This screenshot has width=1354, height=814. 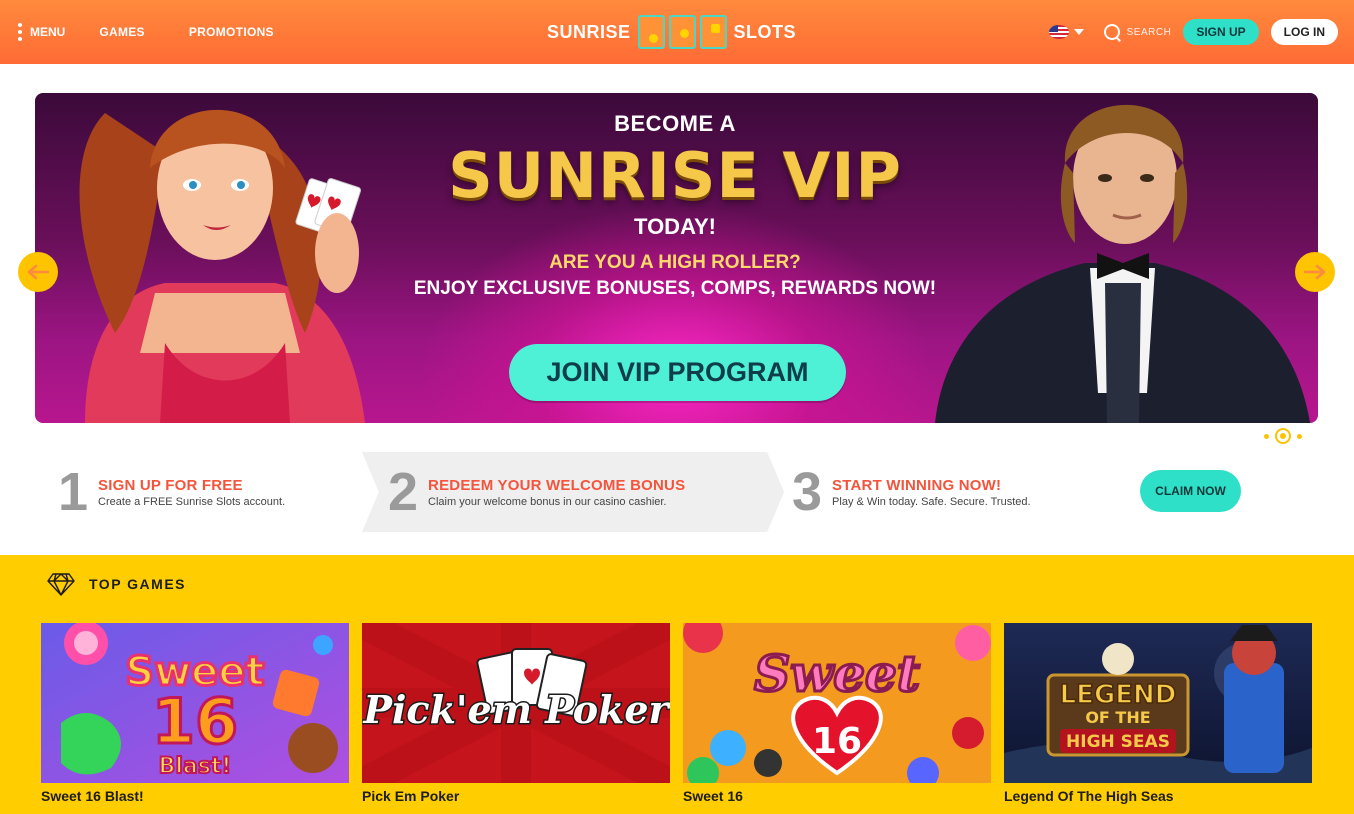 What do you see at coordinates (1058, 32) in the screenshot?
I see `us-flag-icon` at bounding box center [1058, 32].